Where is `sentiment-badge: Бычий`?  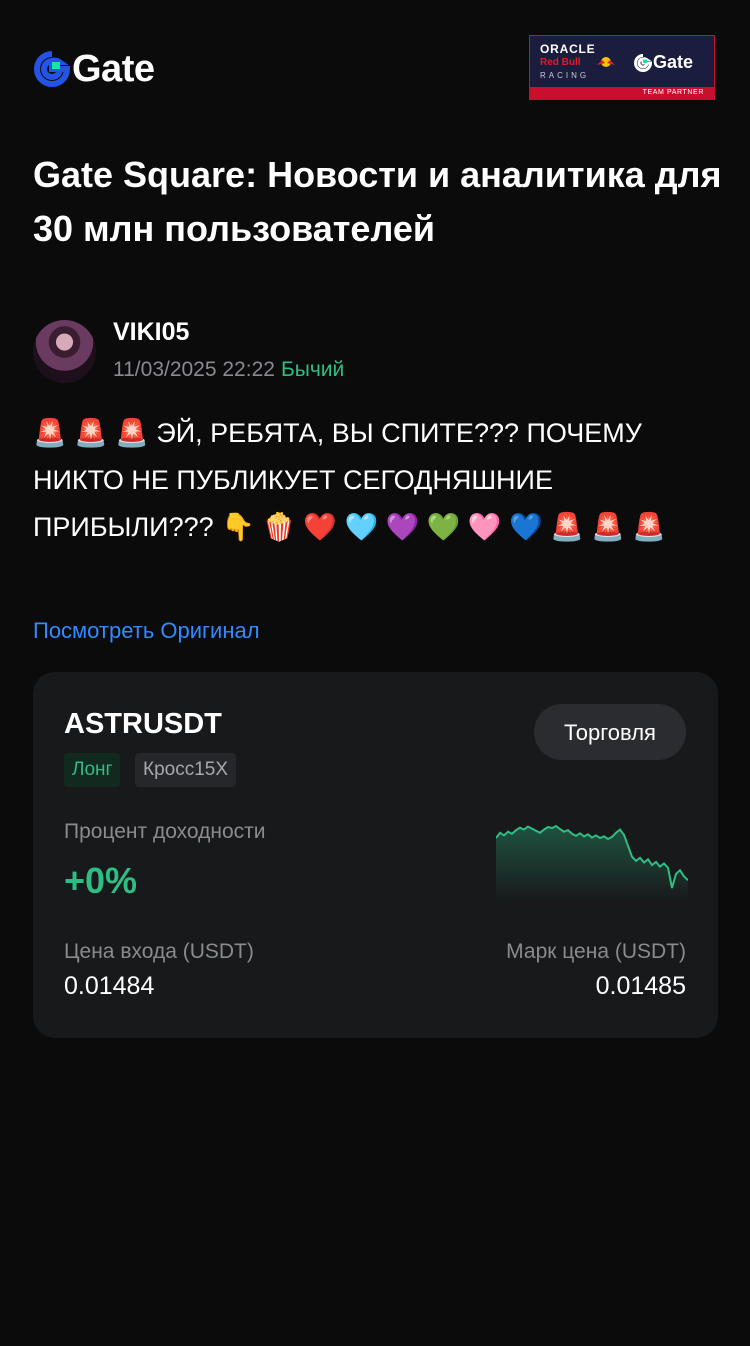 sentiment-badge: Бычий is located at coordinates (312, 369).